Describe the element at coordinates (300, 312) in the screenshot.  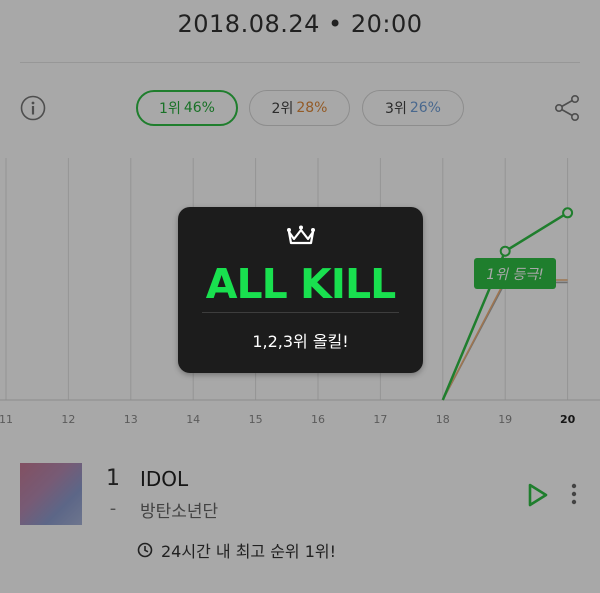
I see `dialog-divider` at that location.